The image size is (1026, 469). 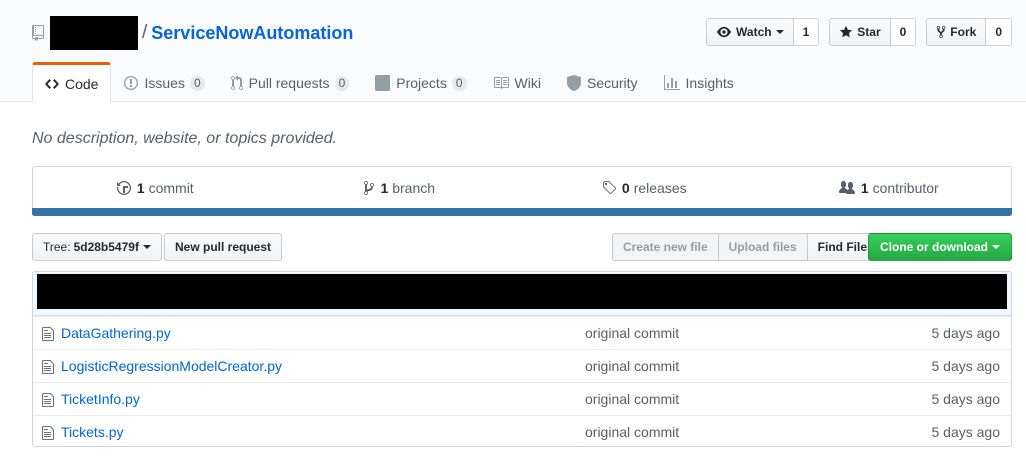 I want to click on repo-icon, so click(x=38, y=33).